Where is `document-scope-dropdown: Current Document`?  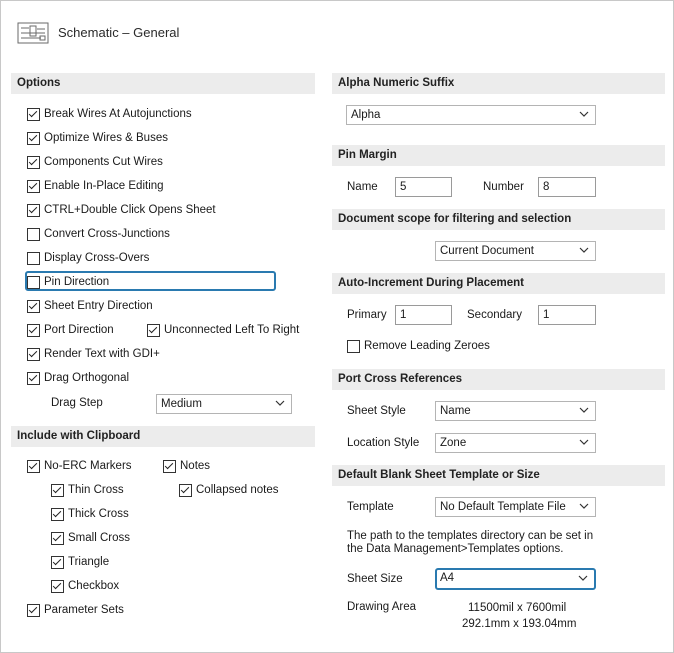 document-scope-dropdown: Current Document is located at coordinates (515, 251).